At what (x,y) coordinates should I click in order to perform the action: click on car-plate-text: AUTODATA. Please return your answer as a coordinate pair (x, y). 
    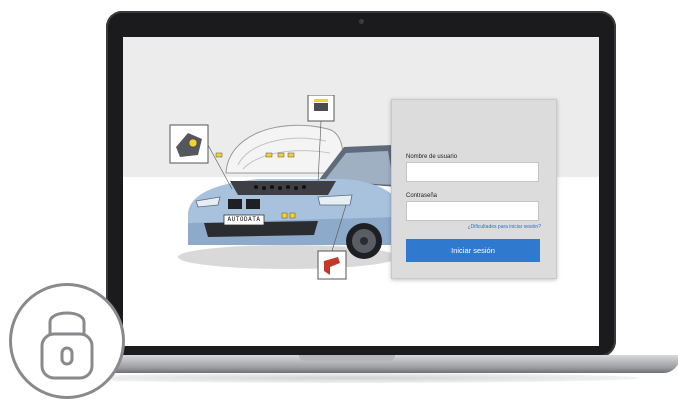
    Looking at the image, I should click on (244, 219).